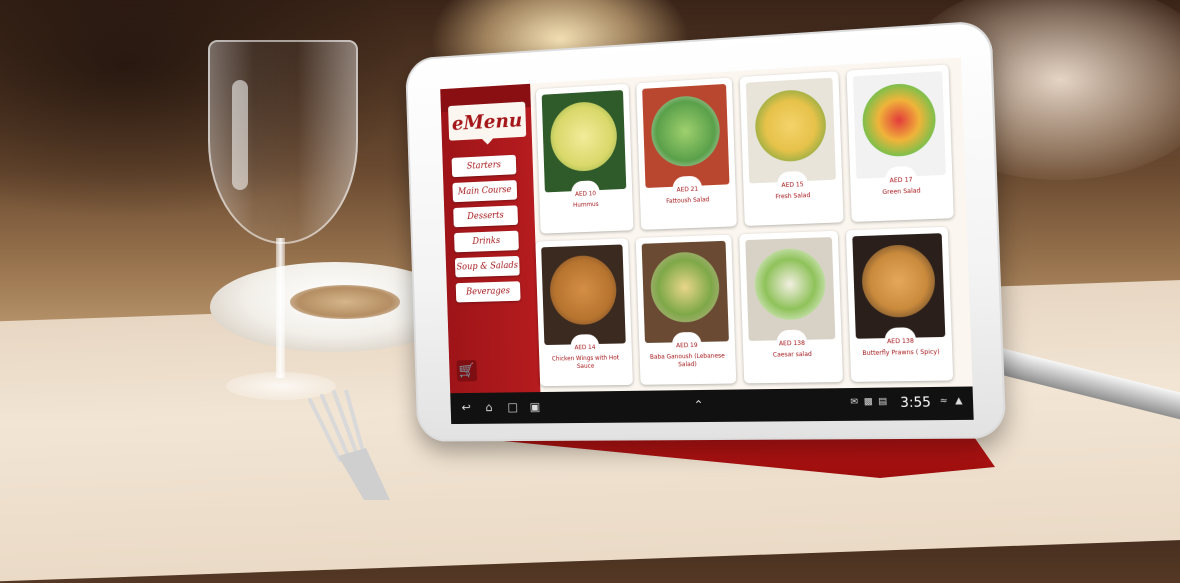 The height and width of the screenshot is (583, 1180). I want to click on dish-name: Butterfly Prawns ( Spicy), so click(901, 353).